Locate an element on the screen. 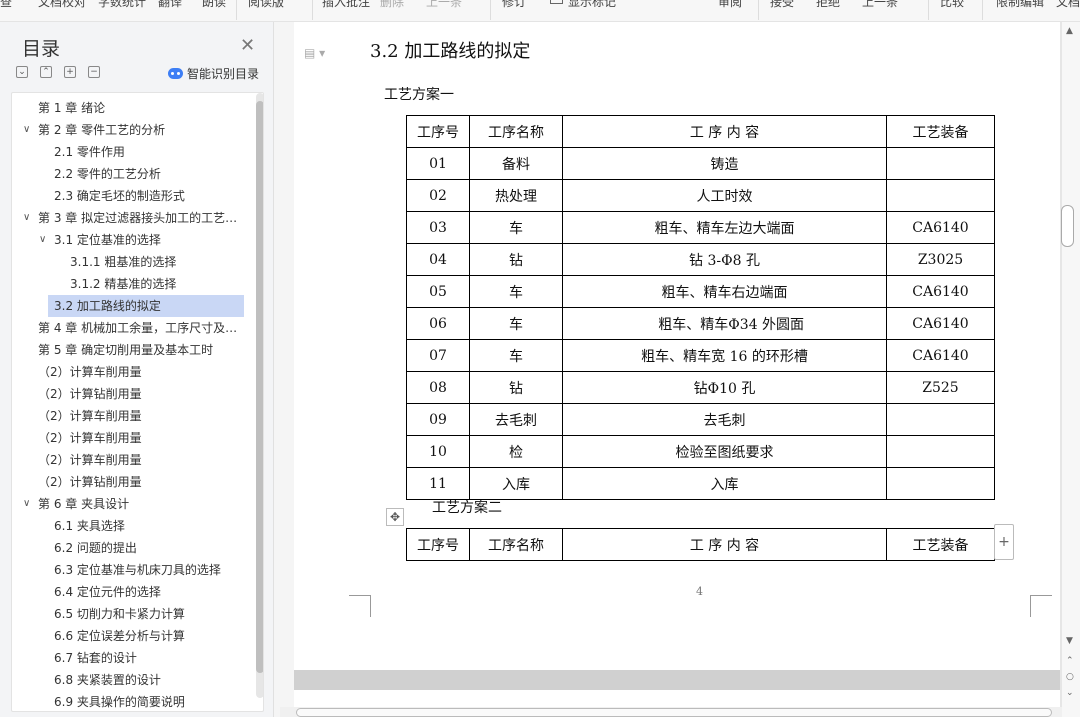  table-cell: 05 is located at coordinates (438, 291).